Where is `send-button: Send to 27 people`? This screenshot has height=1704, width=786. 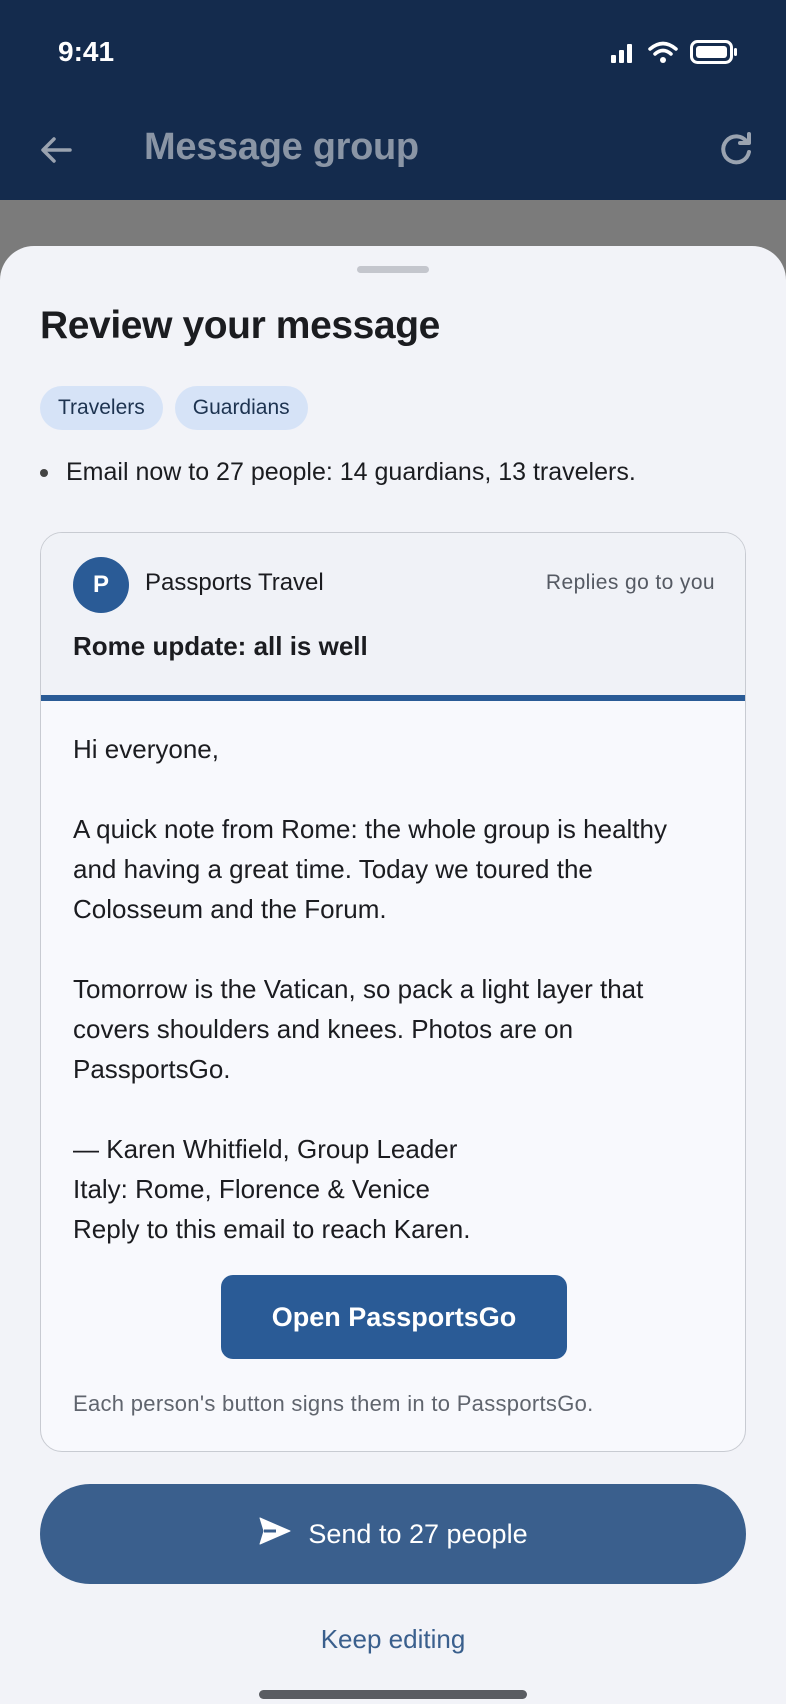 send-button: Send to 27 people is located at coordinates (393, 1534).